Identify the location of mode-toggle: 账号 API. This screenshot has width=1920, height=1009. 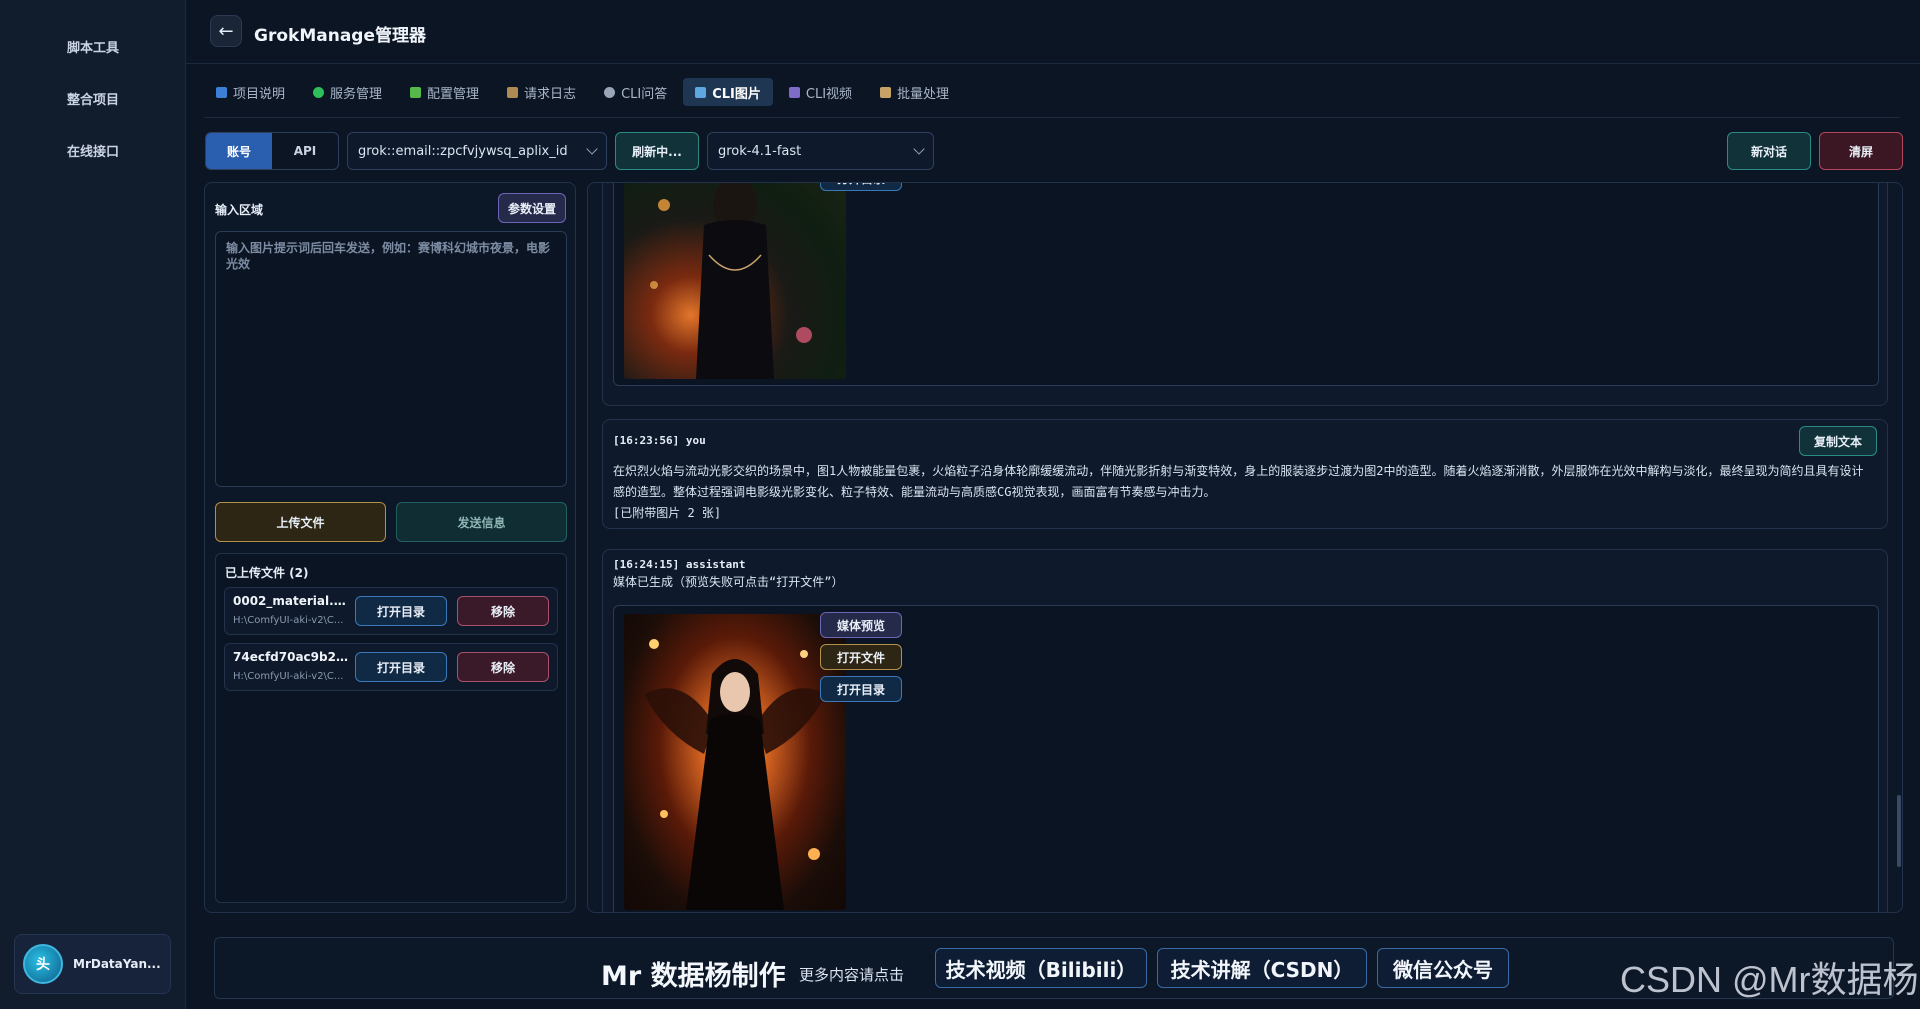
(272, 151).